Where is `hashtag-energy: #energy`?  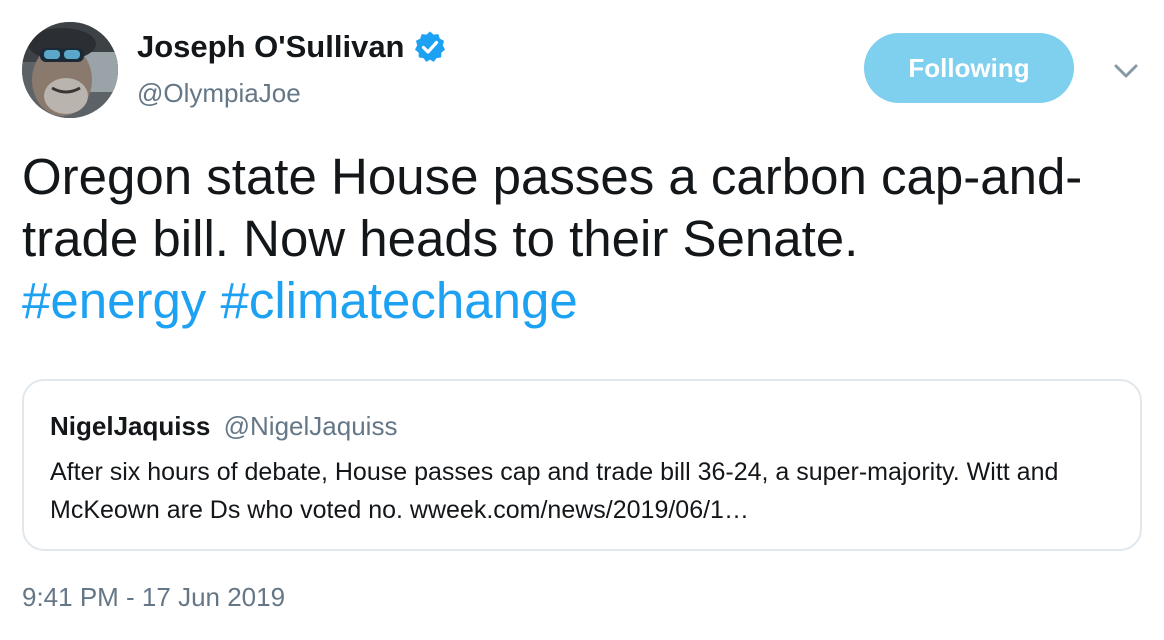 hashtag-energy: #energy is located at coordinates (114, 300).